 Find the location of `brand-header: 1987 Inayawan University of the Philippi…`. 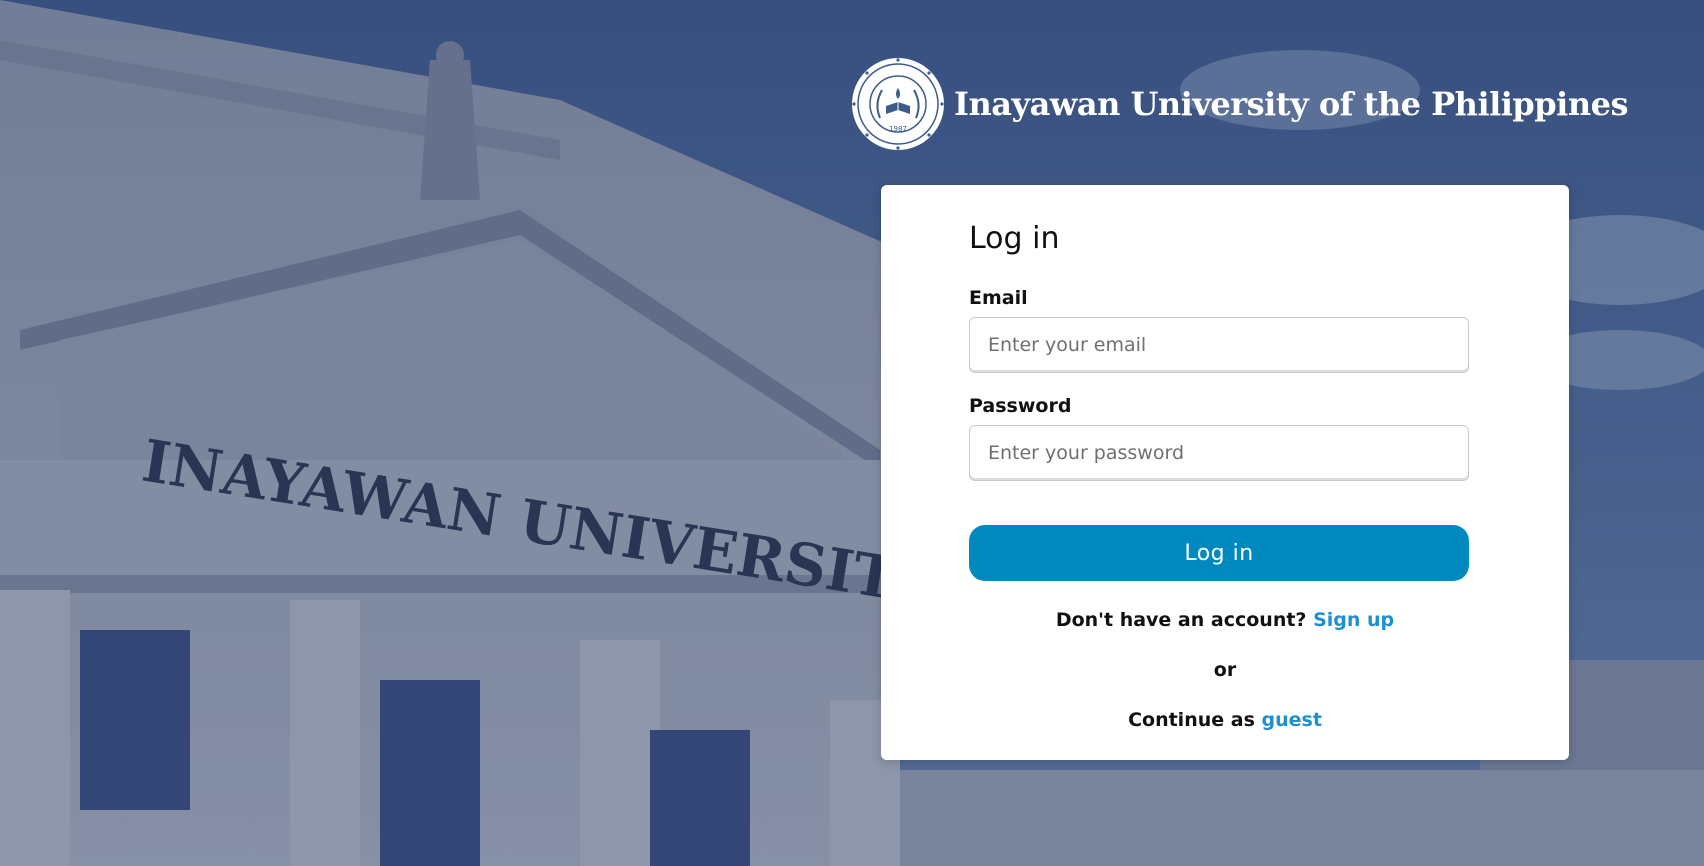

brand-header: 1987 Inayawan University of the Philippi… is located at coordinates (1239, 104).